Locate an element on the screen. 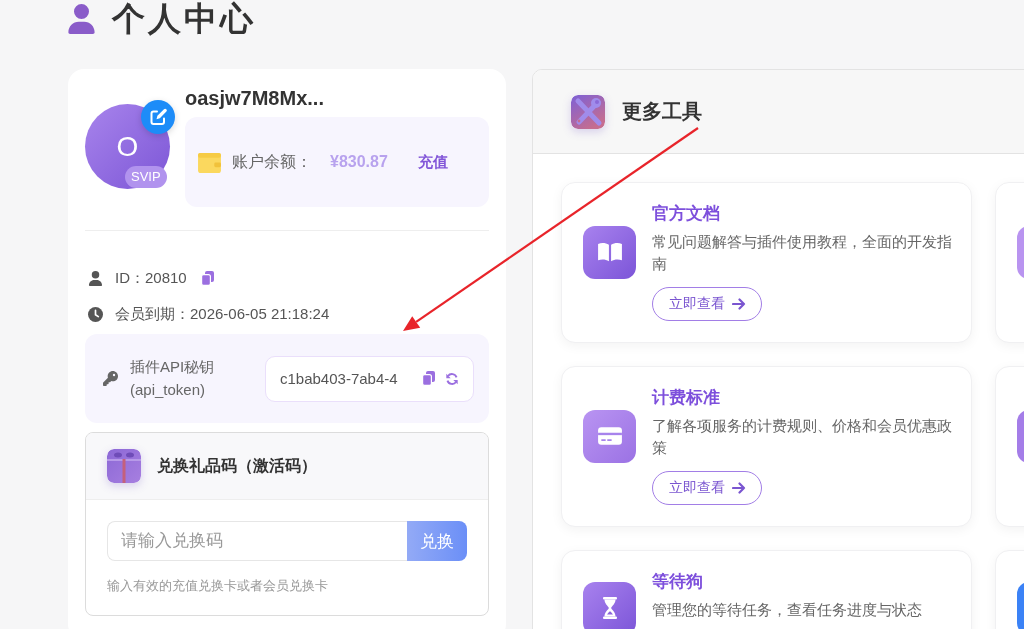 This screenshot has width=1024, height=629. detail-text: 会员到期：2026-06-05 21:18:24 is located at coordinates (222, 314).